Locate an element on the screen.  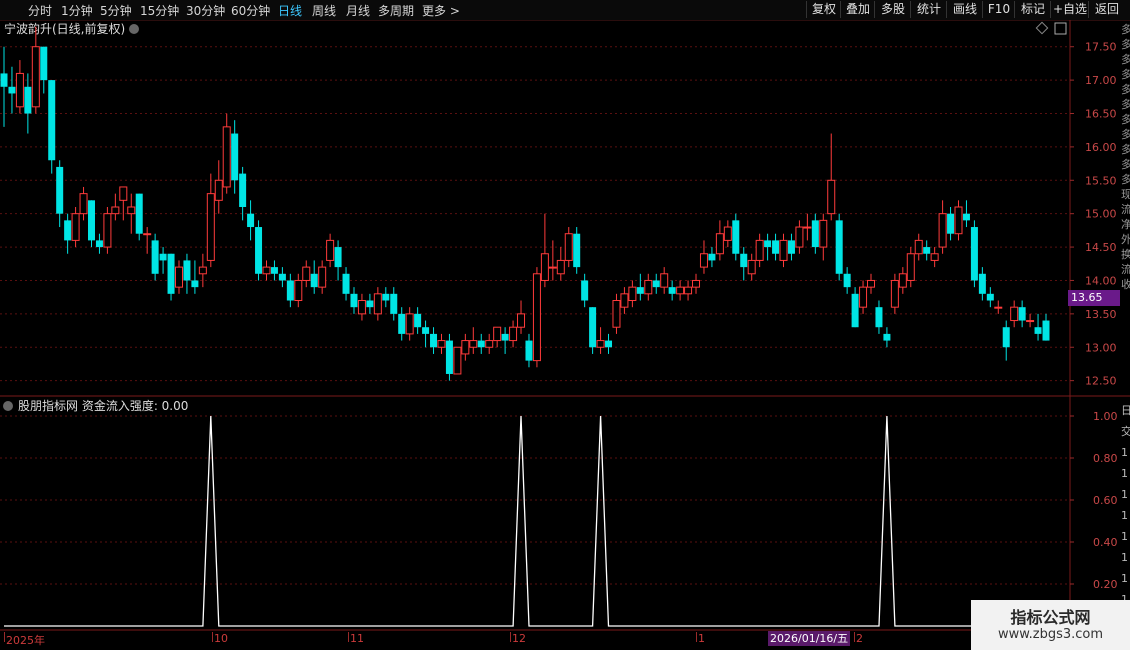
price-axis-label: 16.00 is located at coordinates (1101, 147).